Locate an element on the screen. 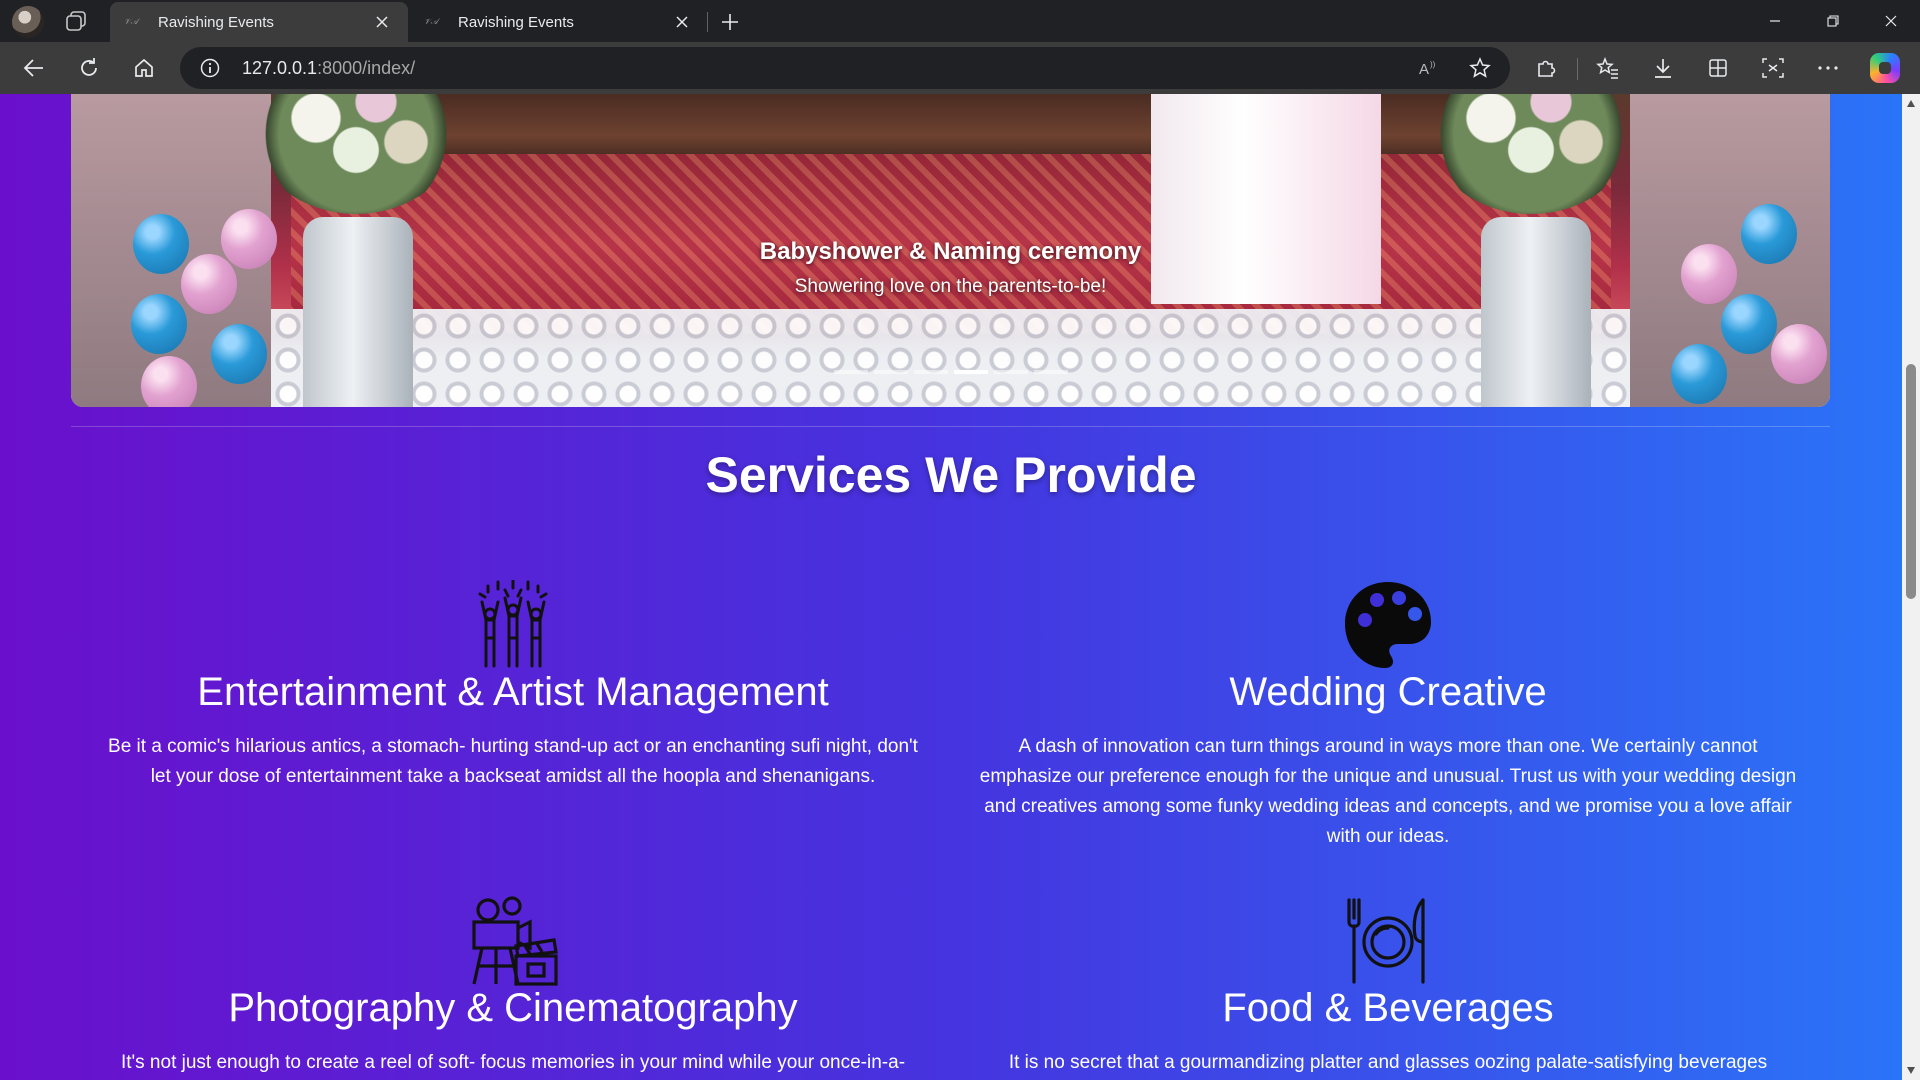  plus-icon is located at coordinates (730, 22).